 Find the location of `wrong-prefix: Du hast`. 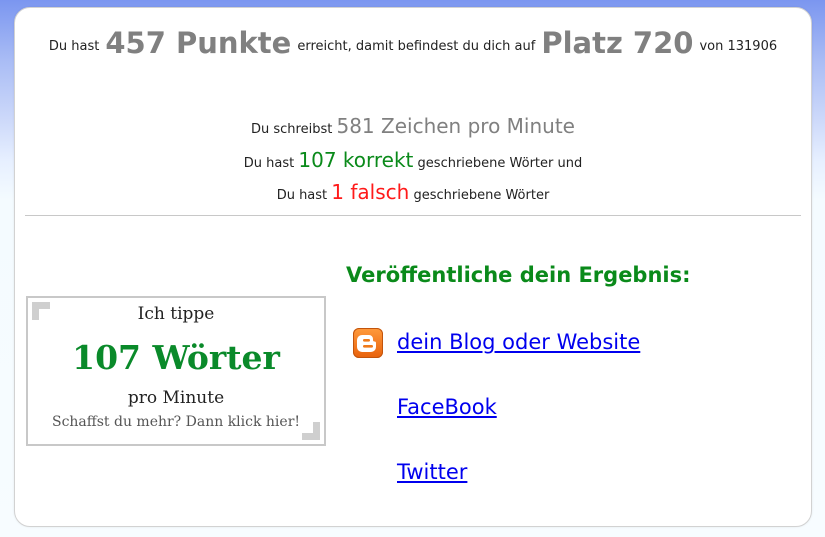

wrong-prefix: Du hast is located at coordinates (302, 195).